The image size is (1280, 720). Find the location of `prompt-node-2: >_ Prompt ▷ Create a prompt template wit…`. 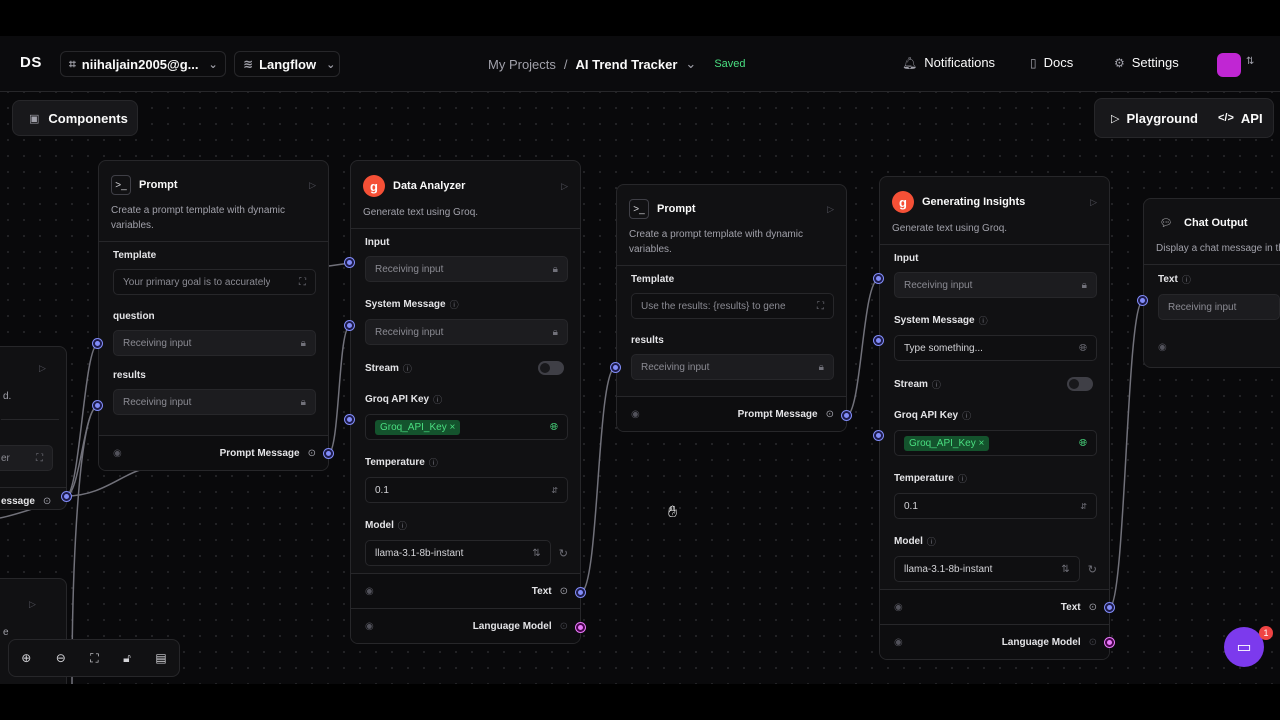

prompt-node-2: >_ Prompt ▷ Create a prompt template wit… is located at coordinates (731, 308).